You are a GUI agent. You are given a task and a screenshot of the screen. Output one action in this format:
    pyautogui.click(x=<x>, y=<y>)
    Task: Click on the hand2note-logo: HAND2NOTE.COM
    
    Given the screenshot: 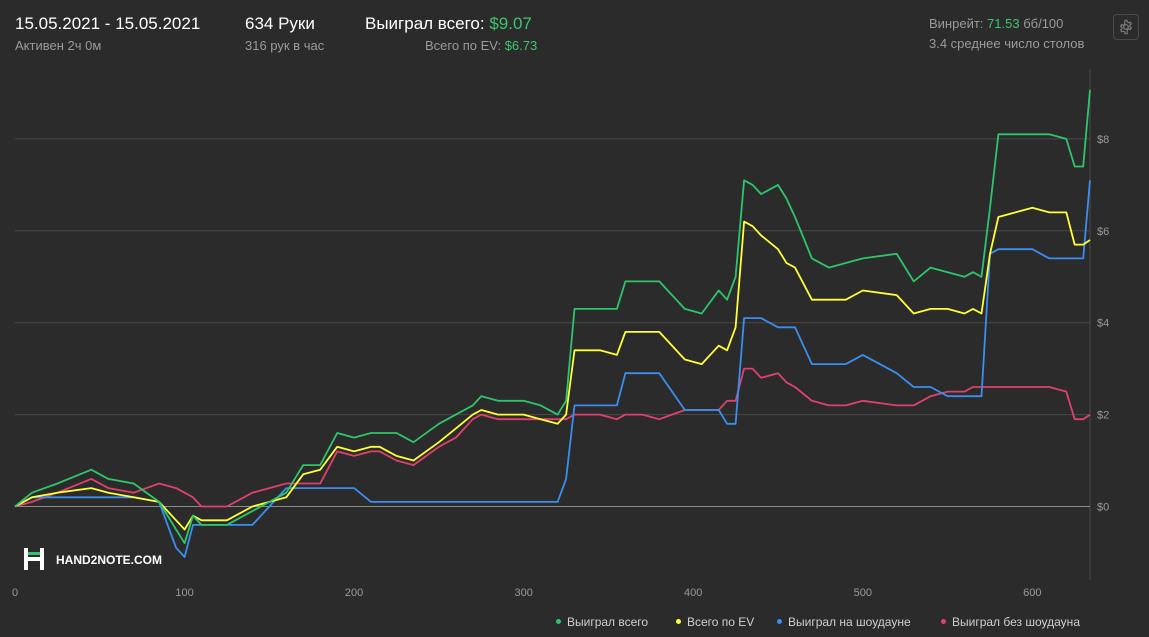 What is the action you would take?
    pyautogui.click(x=93, y=559)
    